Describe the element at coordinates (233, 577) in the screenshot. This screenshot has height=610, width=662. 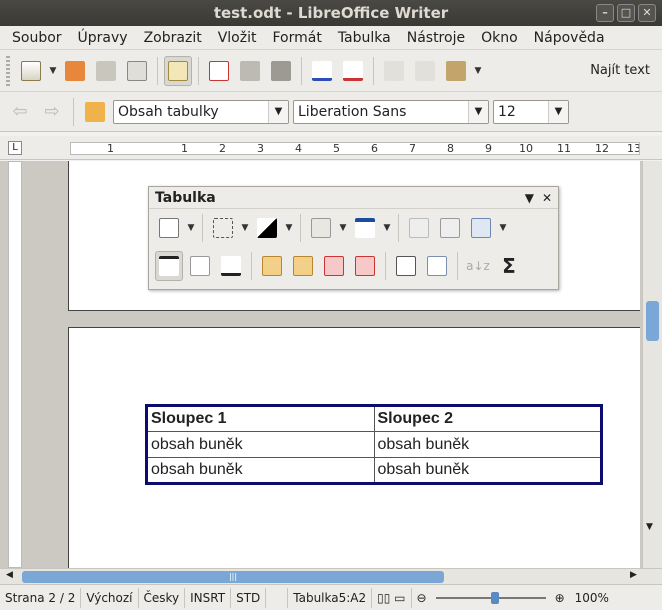
I see `horizontal-scroll-thumb: |||` at that location.